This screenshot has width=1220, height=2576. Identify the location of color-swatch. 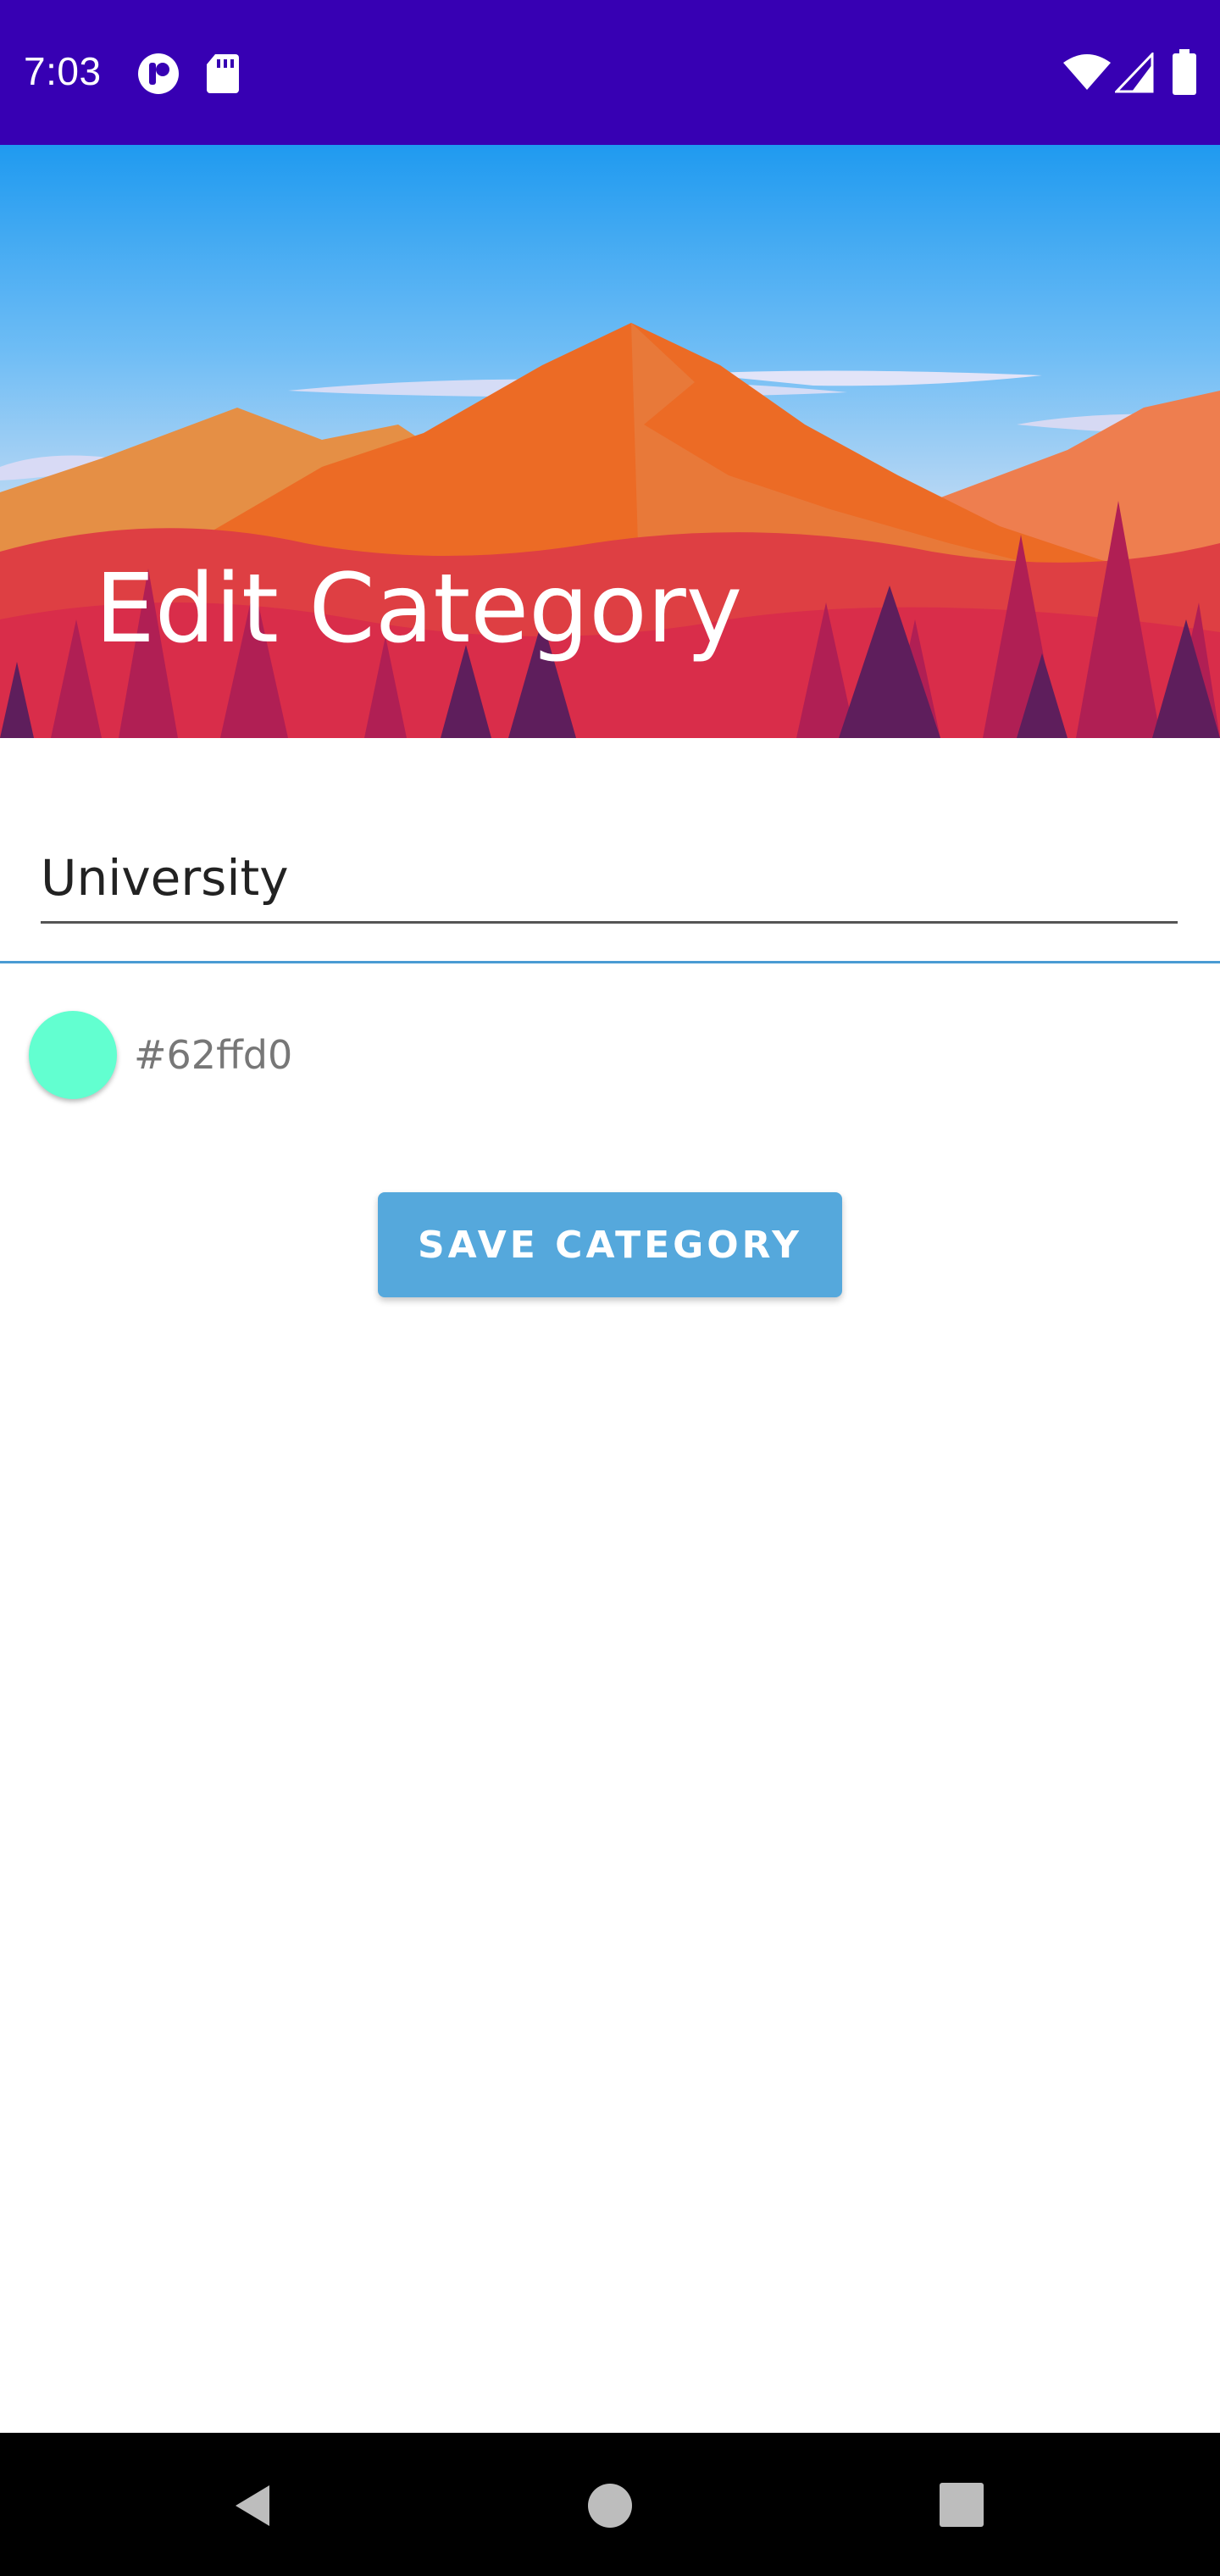
(73, 1055).